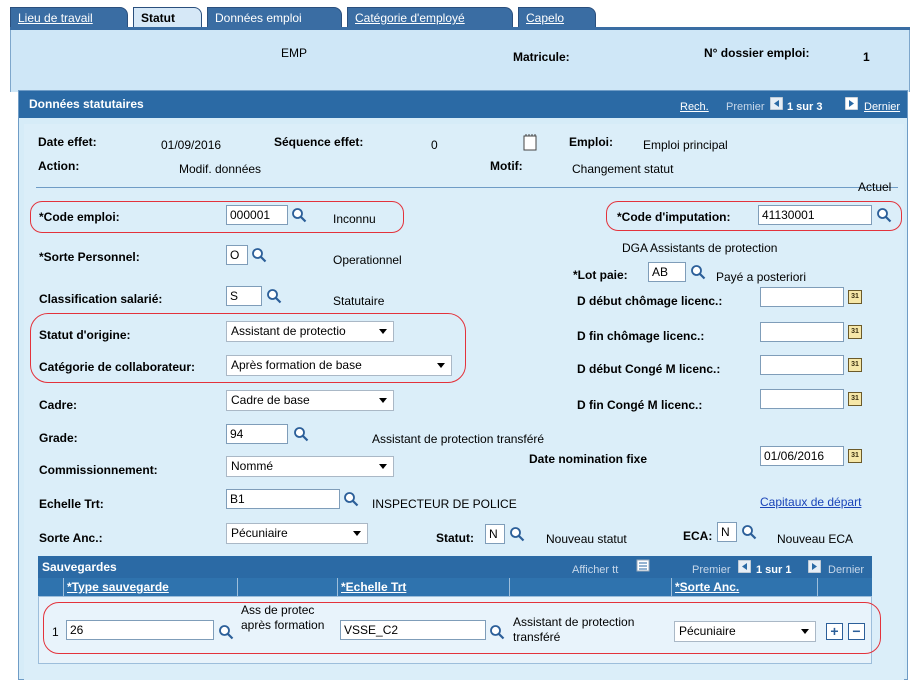  What do you see at coordinates (51, 587) in the screenshot?
I see `col-num` at bounding box center [51, 587].